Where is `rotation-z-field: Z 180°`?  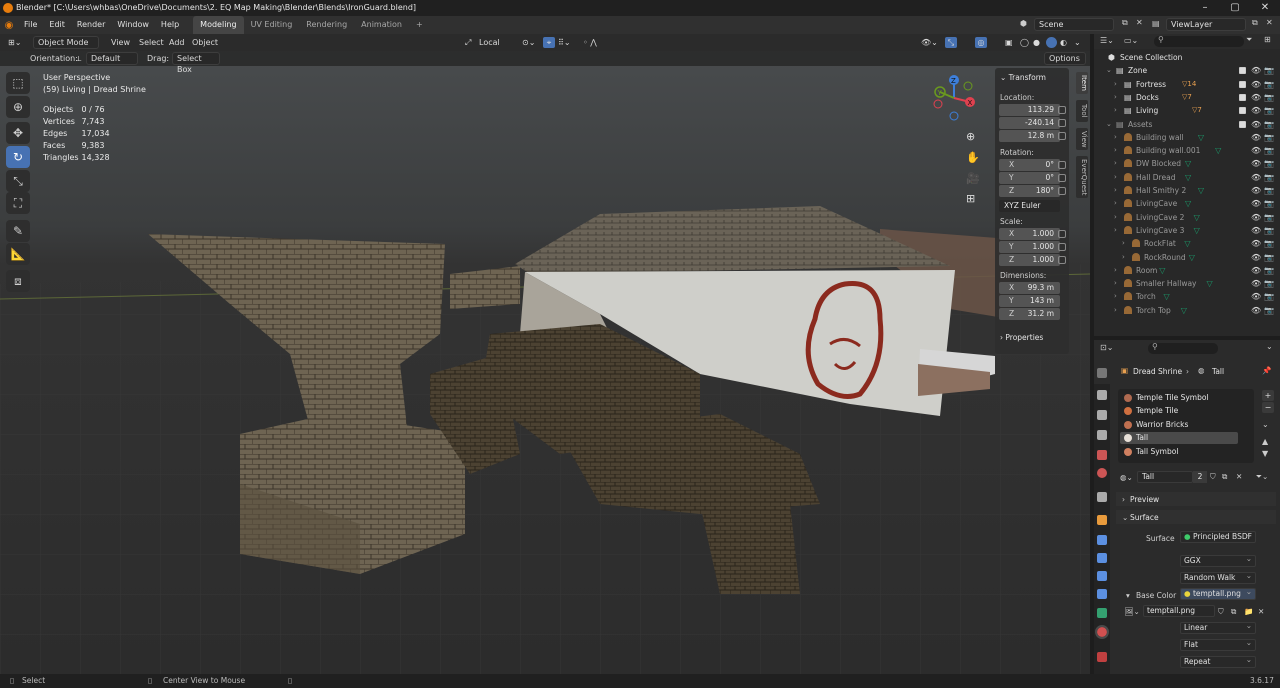 rotation-z-field: Z 180° is located at coordinates (1029, 191).